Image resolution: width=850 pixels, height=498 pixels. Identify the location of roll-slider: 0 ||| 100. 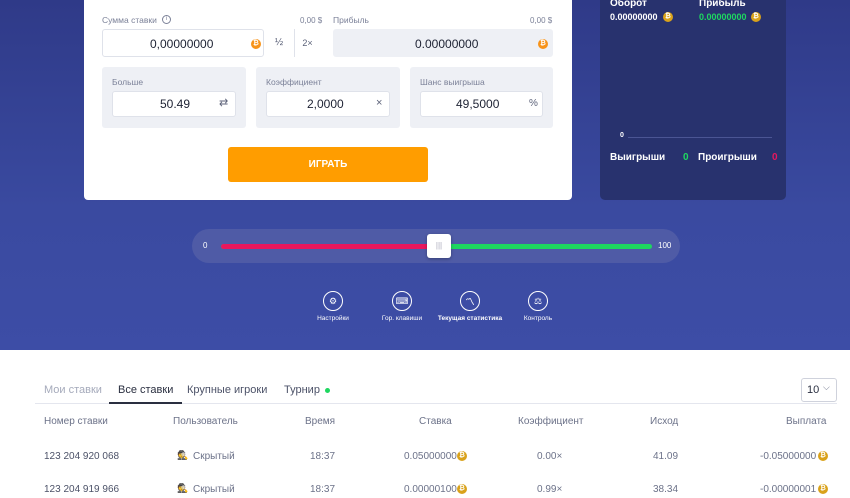
(436, 246).